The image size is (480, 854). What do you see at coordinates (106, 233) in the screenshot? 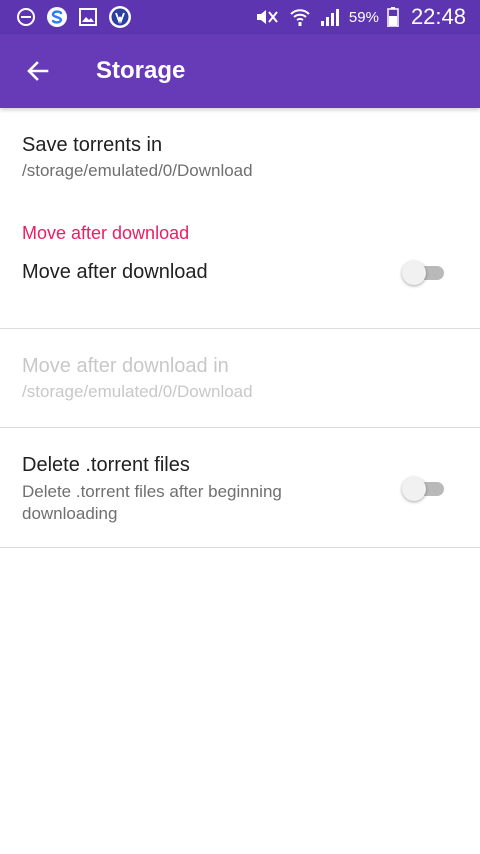
I see `category-move-after-download: Move after download` at bounding box center [106, 233].